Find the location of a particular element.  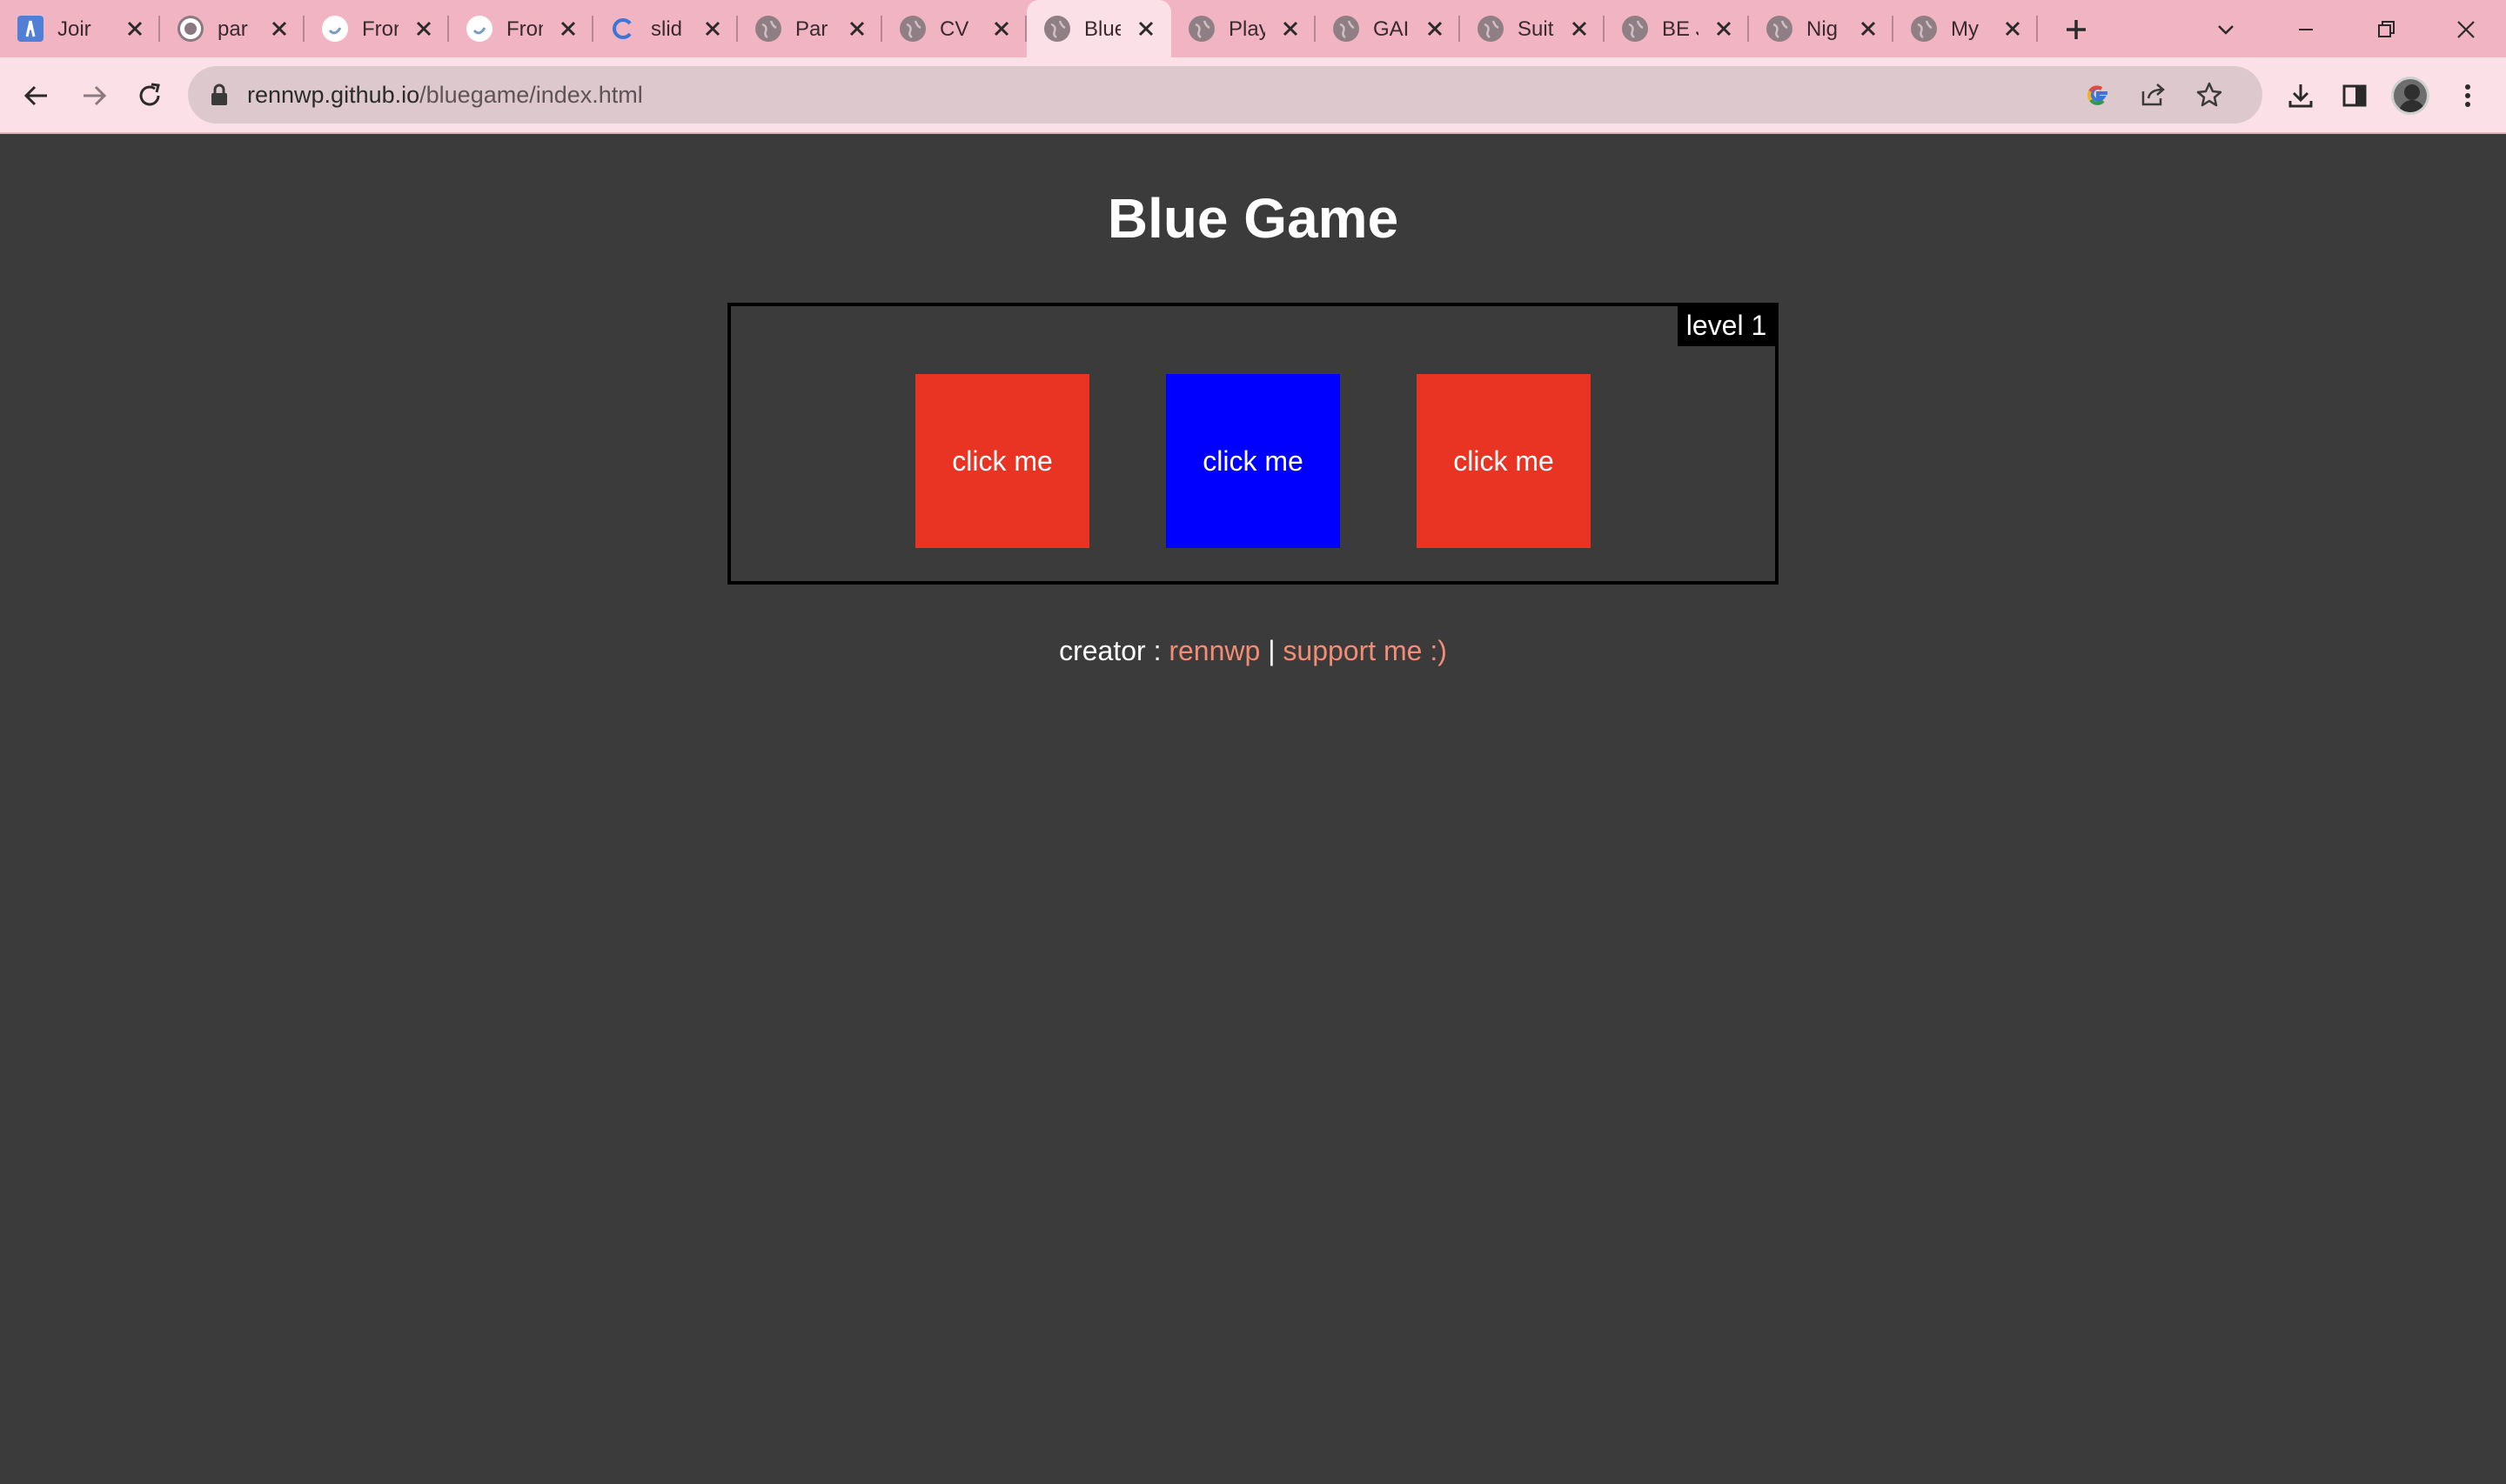

tab-separator is located at coordinates (2037, 29).